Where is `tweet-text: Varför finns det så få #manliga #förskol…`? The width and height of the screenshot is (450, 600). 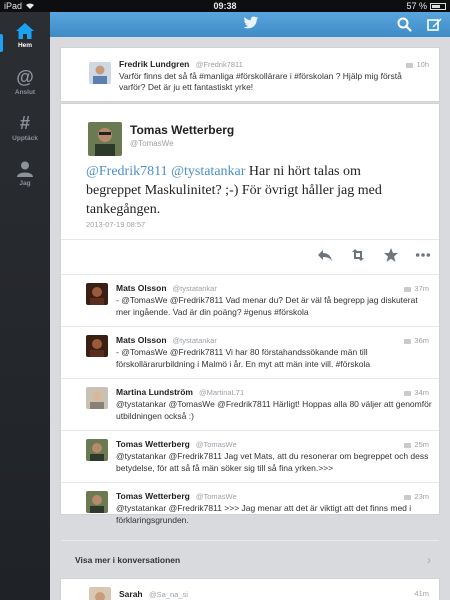 tweet-text: Varför finns det så få #manliga #förskol… is located at coordinates (260, 81).